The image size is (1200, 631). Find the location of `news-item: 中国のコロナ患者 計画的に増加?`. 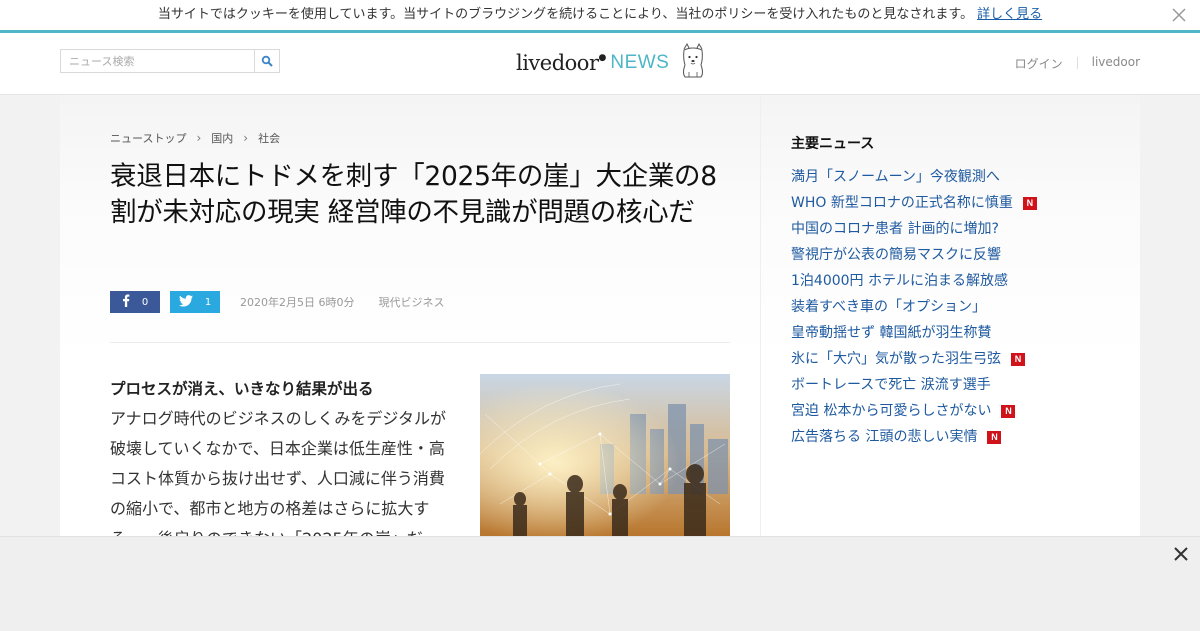

news-item: 中国のコロナ患者 計画的に増加? is located at coordinates (914, 229).